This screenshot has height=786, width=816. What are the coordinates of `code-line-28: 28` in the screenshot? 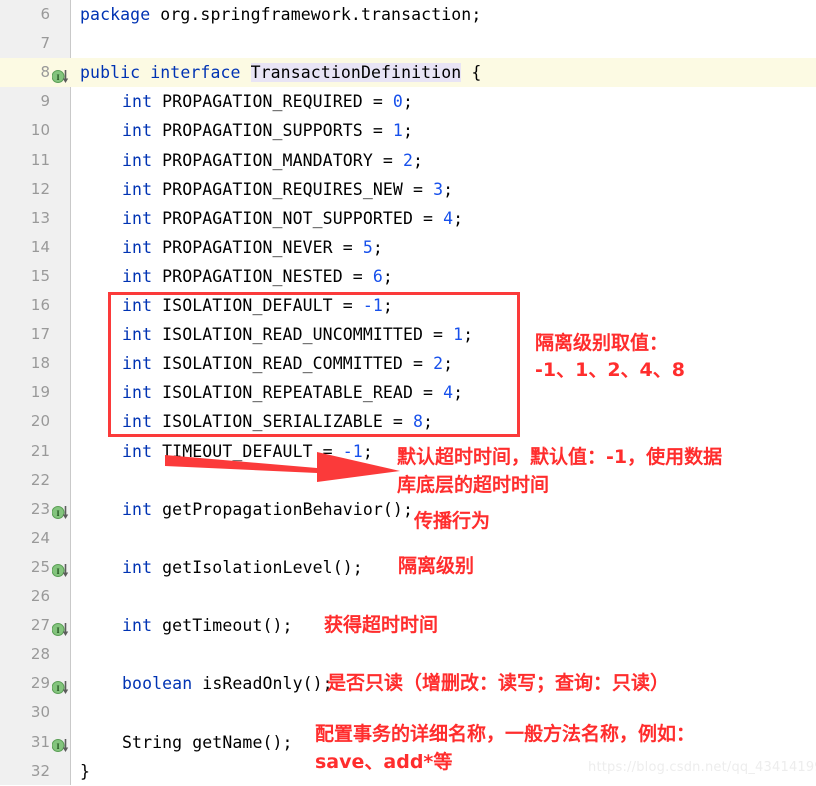 It's located at (408, 654).